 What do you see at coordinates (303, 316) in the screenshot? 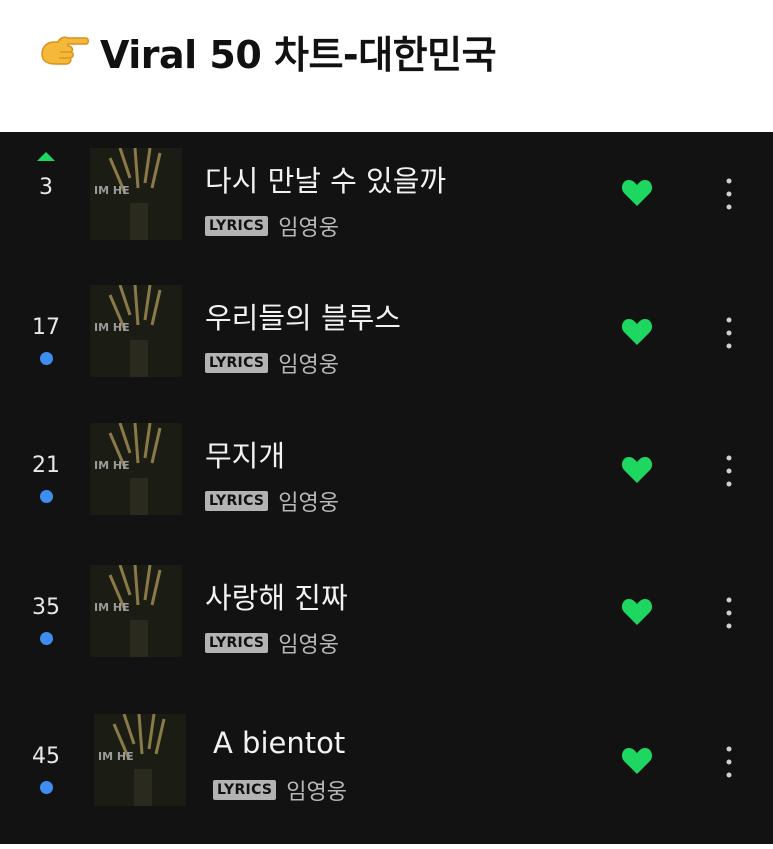
I see `track-title: 우리들의 블루스` at bounding box center [303, 316].